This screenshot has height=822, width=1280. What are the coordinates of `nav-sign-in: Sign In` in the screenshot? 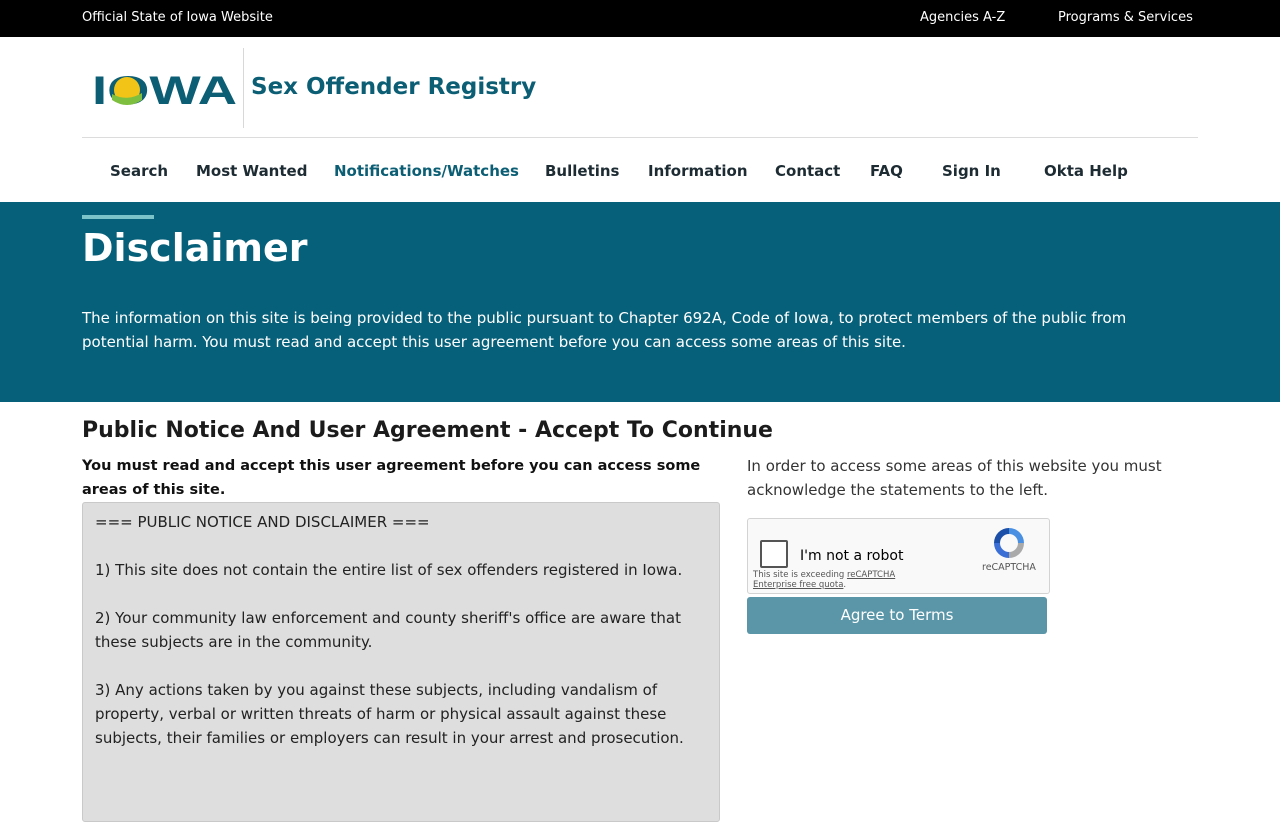 It's located at (971, 171).